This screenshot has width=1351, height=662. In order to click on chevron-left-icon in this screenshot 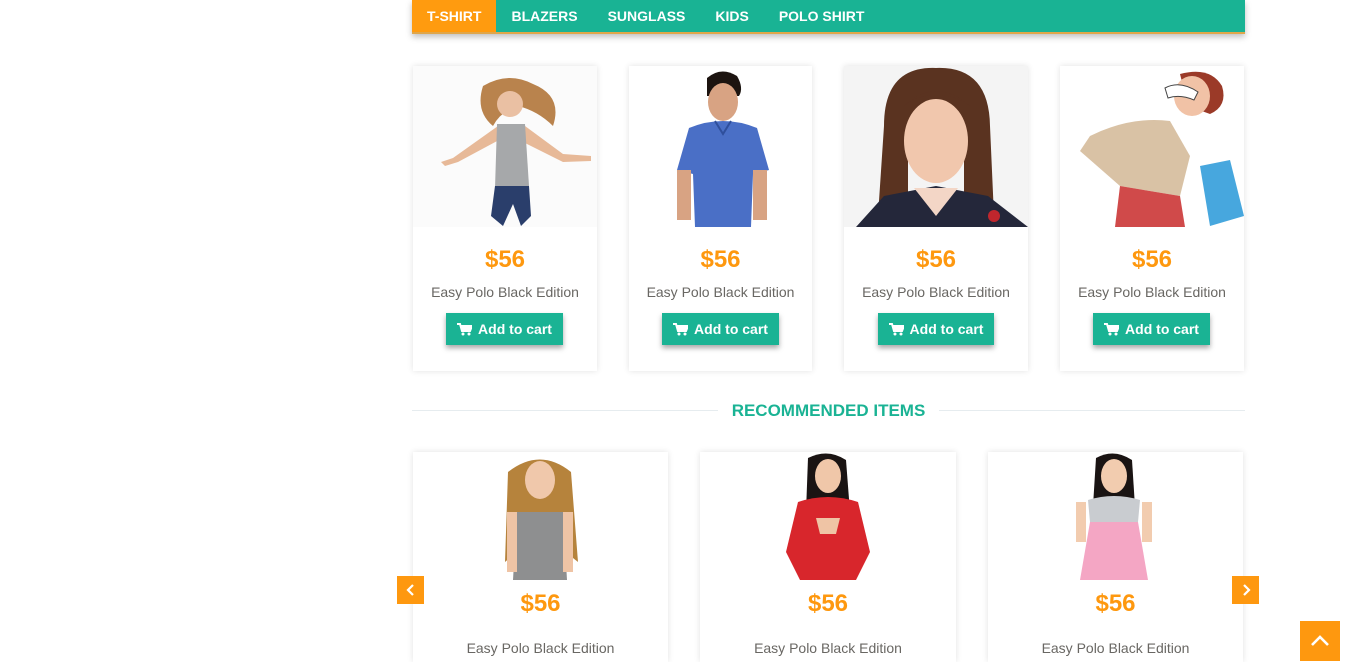, I will do `click(409, 590)`.